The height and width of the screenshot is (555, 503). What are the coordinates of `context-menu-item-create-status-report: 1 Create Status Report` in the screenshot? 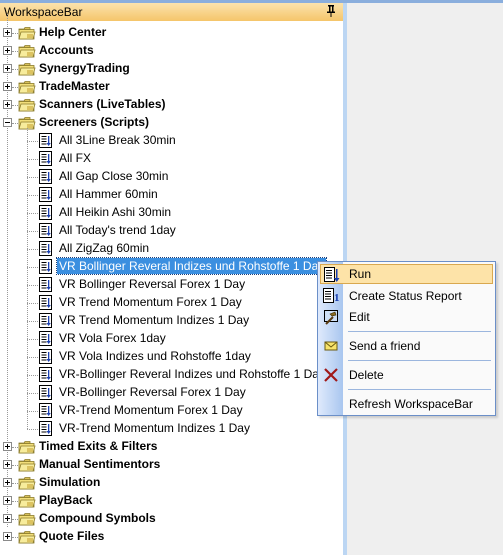 It's located at (406, 296).